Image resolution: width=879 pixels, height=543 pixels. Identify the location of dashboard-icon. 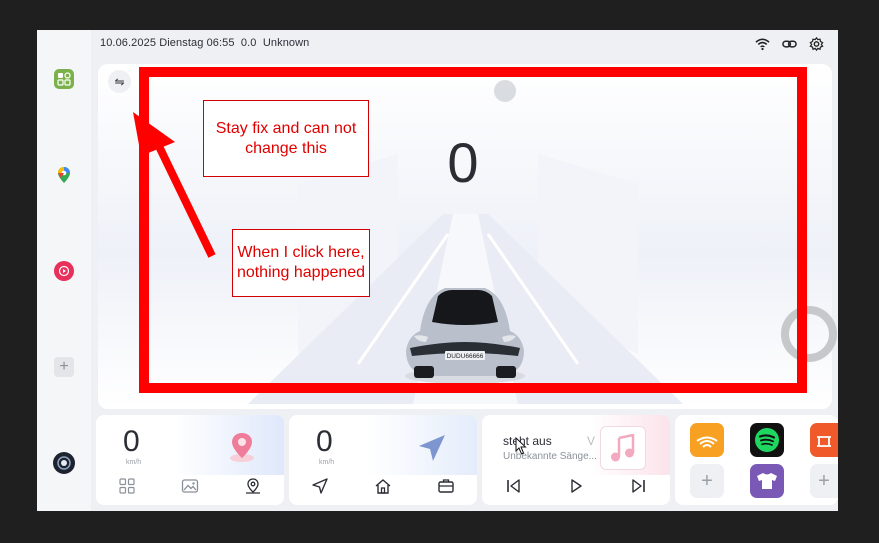
(64, 463).